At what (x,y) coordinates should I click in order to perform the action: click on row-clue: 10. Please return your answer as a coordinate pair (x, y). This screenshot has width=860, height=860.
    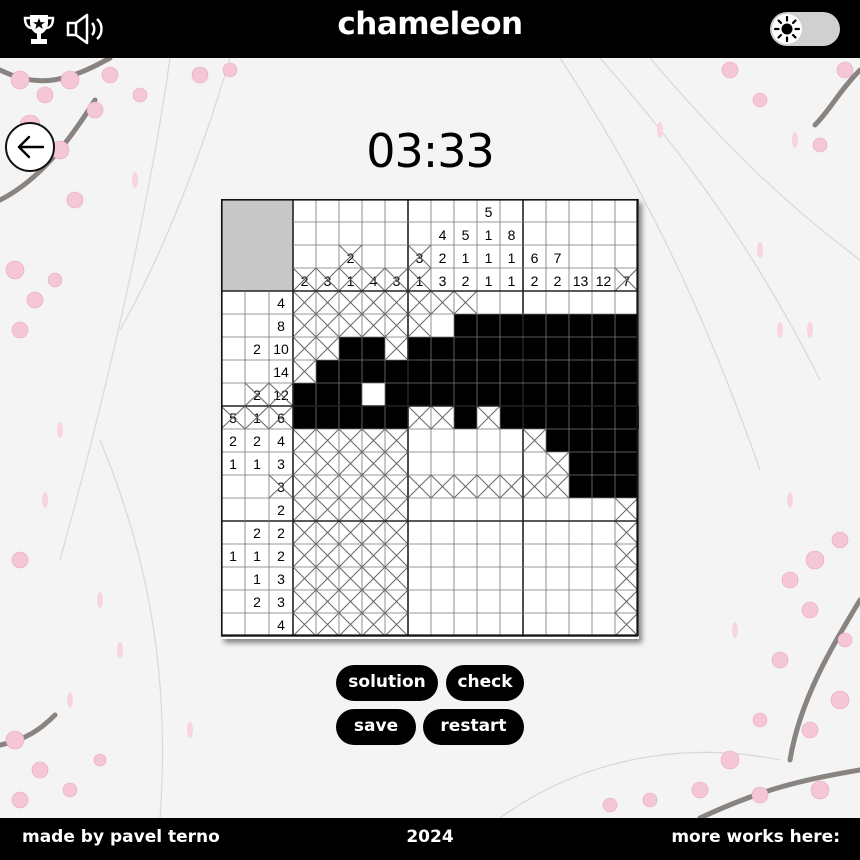
    Looking at the image, I should click on (281, 349).